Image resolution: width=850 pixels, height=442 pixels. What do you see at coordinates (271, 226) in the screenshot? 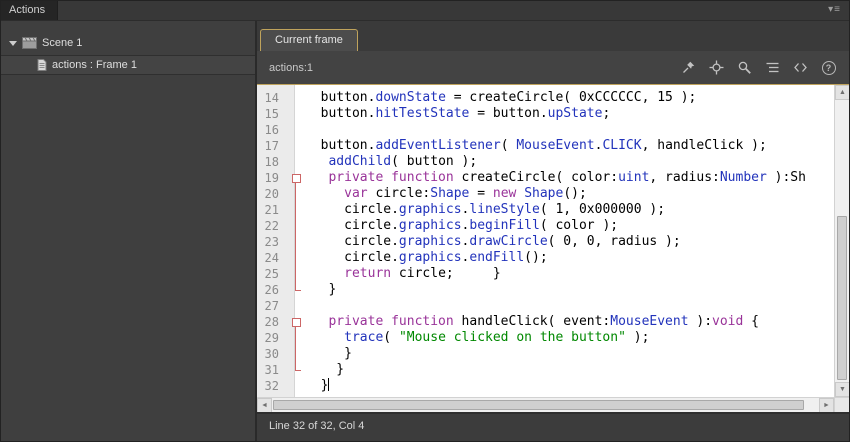
I see `line-number: 22` at bounding box center [271, 226].